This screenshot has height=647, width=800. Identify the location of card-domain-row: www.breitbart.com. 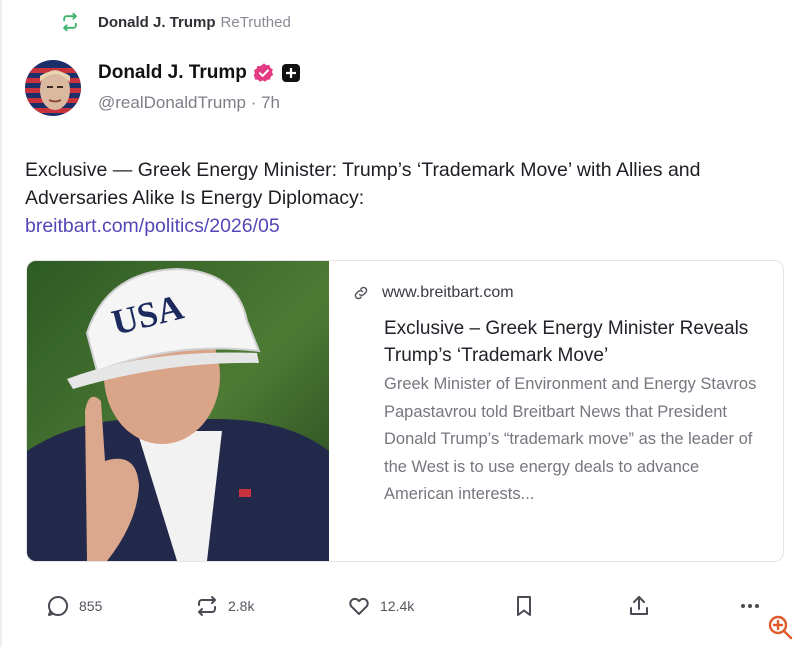
(562, 293).